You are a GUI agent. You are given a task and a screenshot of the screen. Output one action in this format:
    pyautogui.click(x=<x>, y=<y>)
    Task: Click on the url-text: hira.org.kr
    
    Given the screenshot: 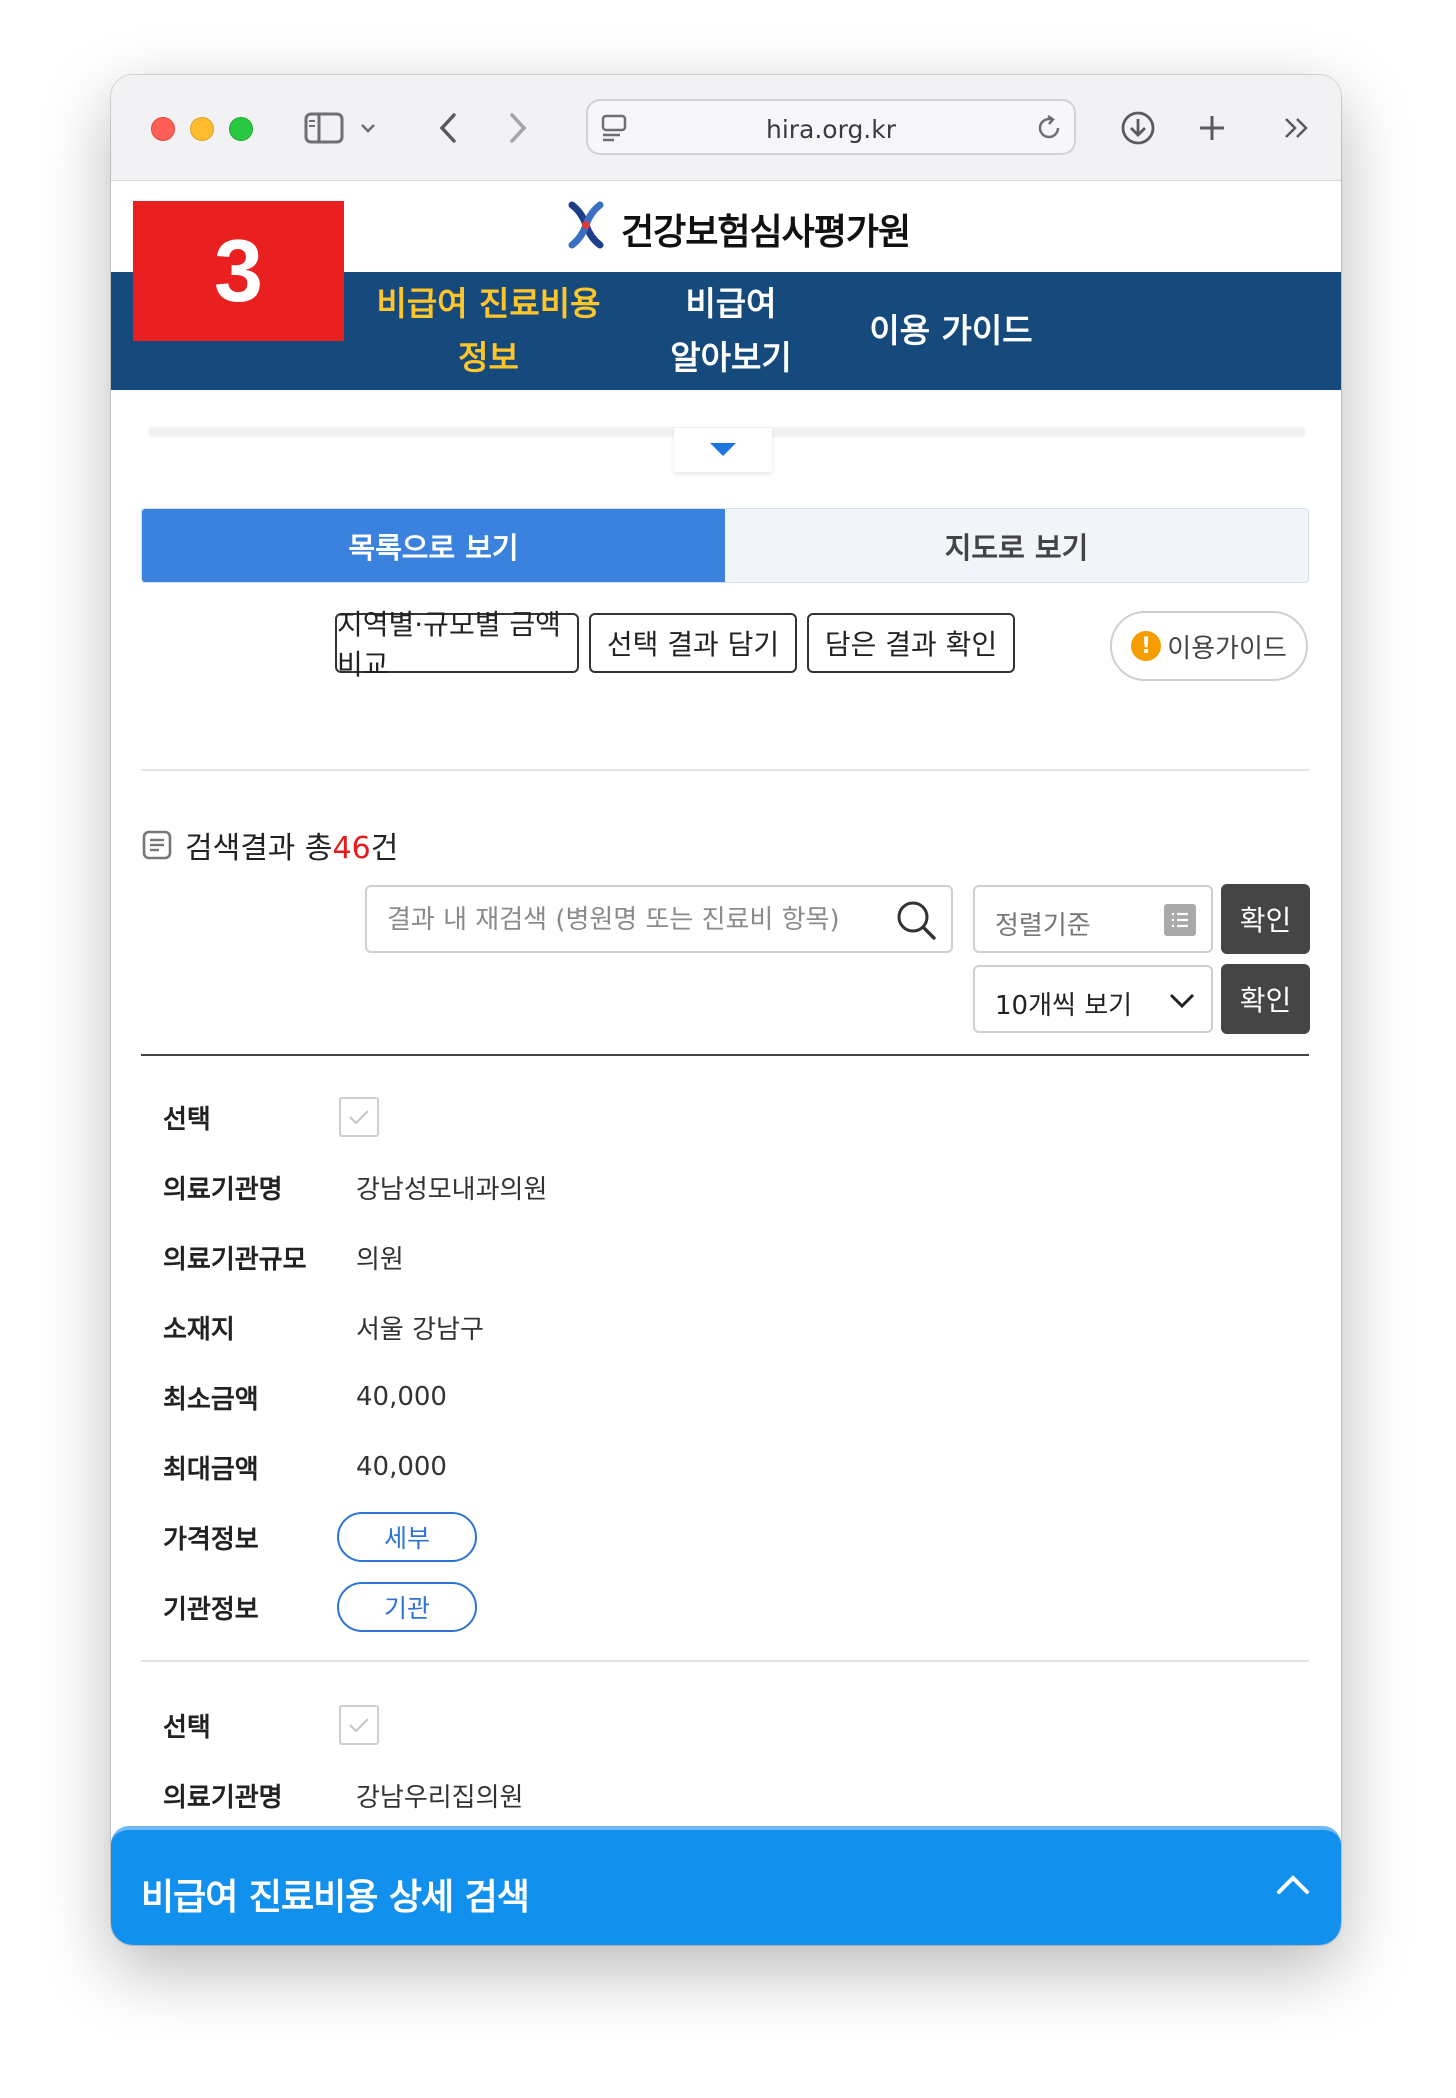 What is the action you would take?
    pyautogui.click(x=831, y=129)
    